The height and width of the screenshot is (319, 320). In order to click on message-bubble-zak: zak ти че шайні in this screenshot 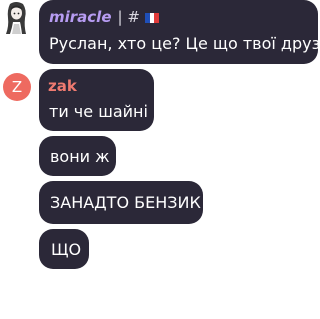, I will do `click(96, 100)`.